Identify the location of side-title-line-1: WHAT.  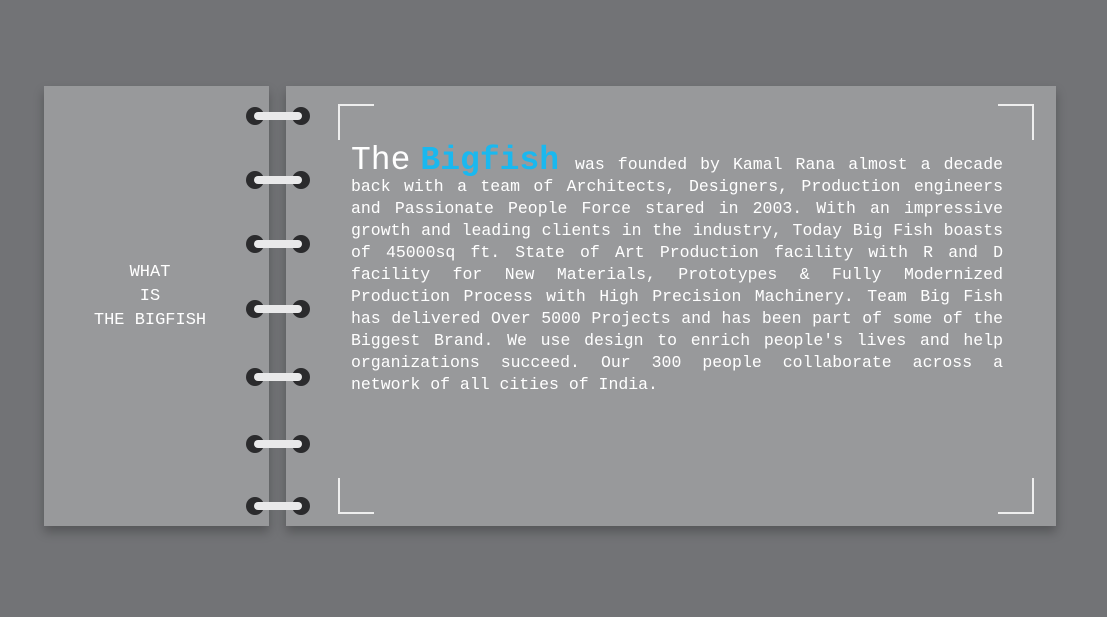
(150, 272).